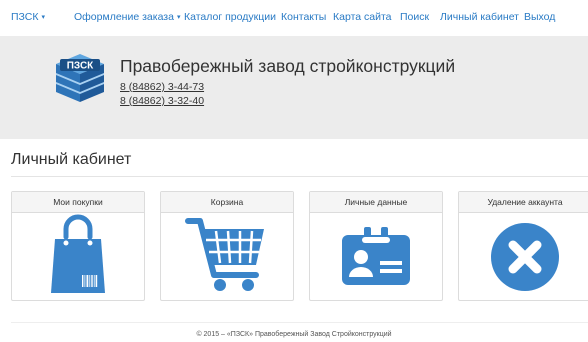 The width and height of the screenshot is (588, 342). I want to click on card-label: Корзина, so click(227, 202).